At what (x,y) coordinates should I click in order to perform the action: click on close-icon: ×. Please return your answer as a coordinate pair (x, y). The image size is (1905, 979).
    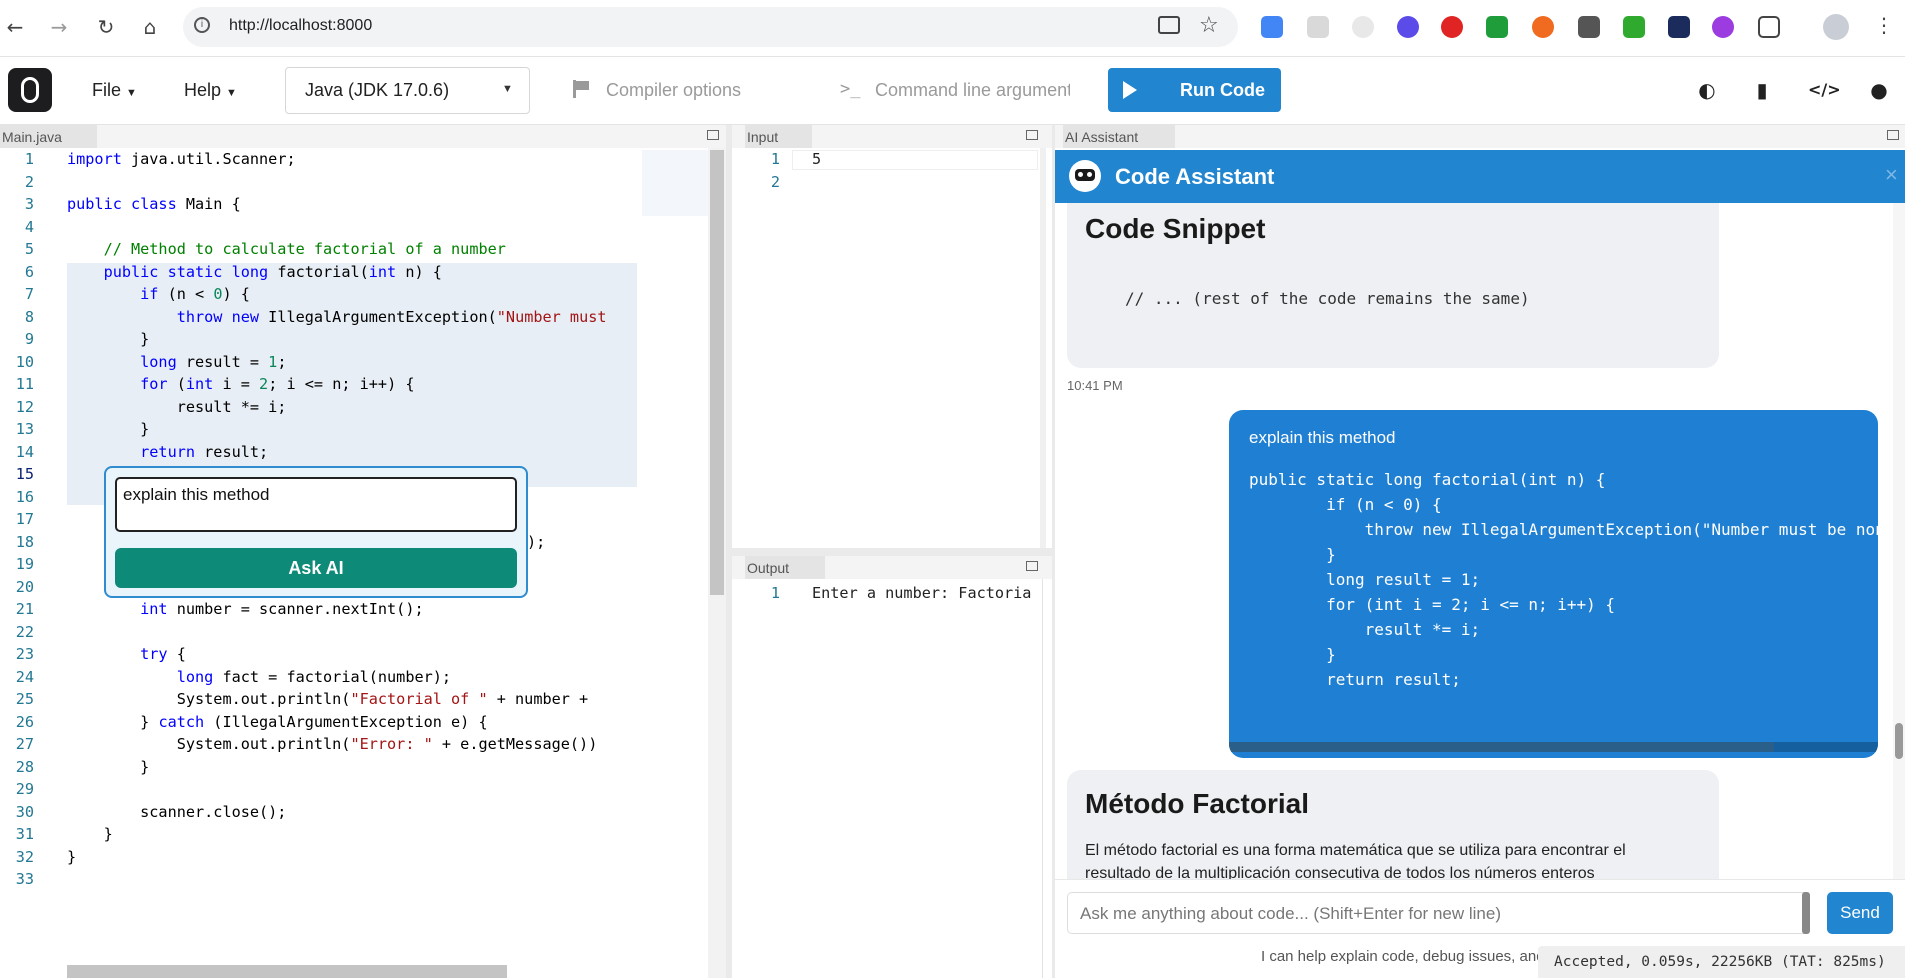
    Looking at the image, I should click on (1891, 175).